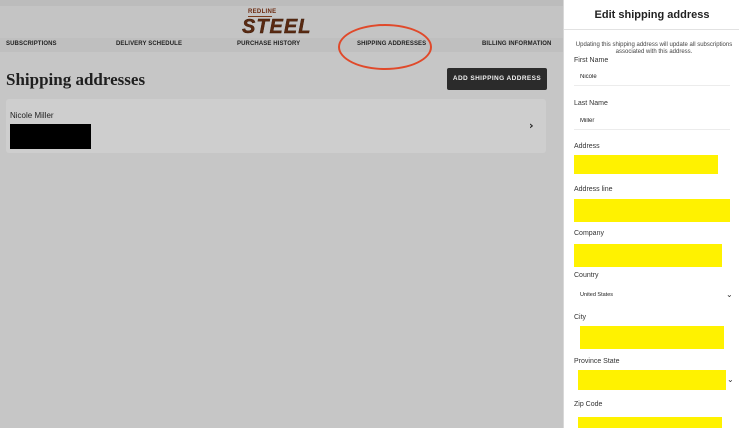 The image size is (739, 428). Describe the element at coordinates (650, 422) in the screenshot. I see `zip-code-input` at that location.